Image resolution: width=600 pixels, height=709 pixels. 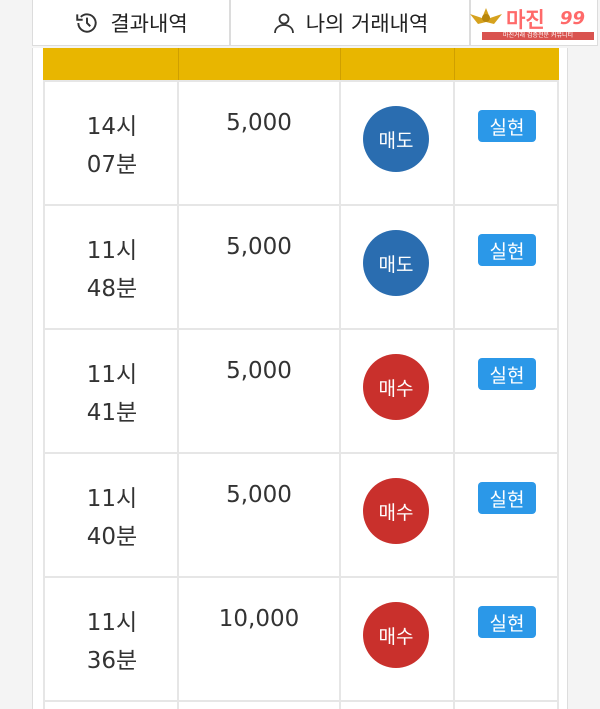 I want to click on watermark-logo: 마진 99 마진거래 검증전문 커뮤니티, so click(x=531, y=22).